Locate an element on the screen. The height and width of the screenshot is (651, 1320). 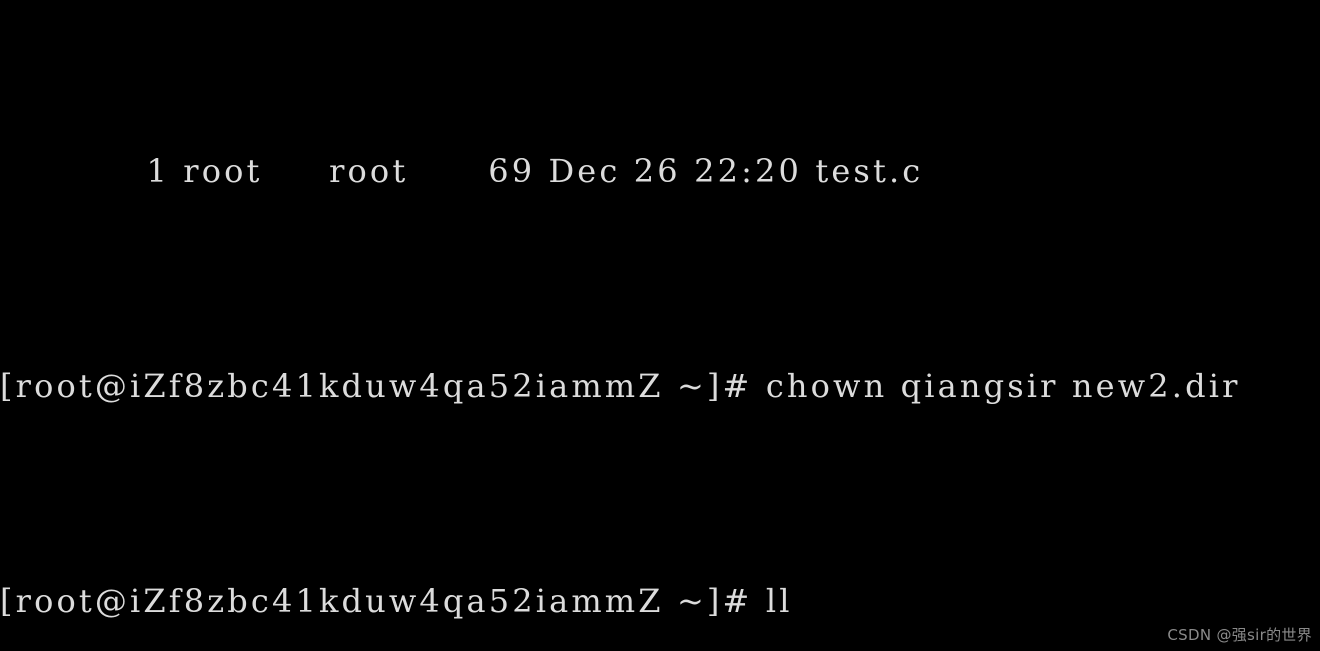
scrollback-clipped-line: 1 root root 69 Dec 26 22:20 test.c is located at coordinates (462, 171).